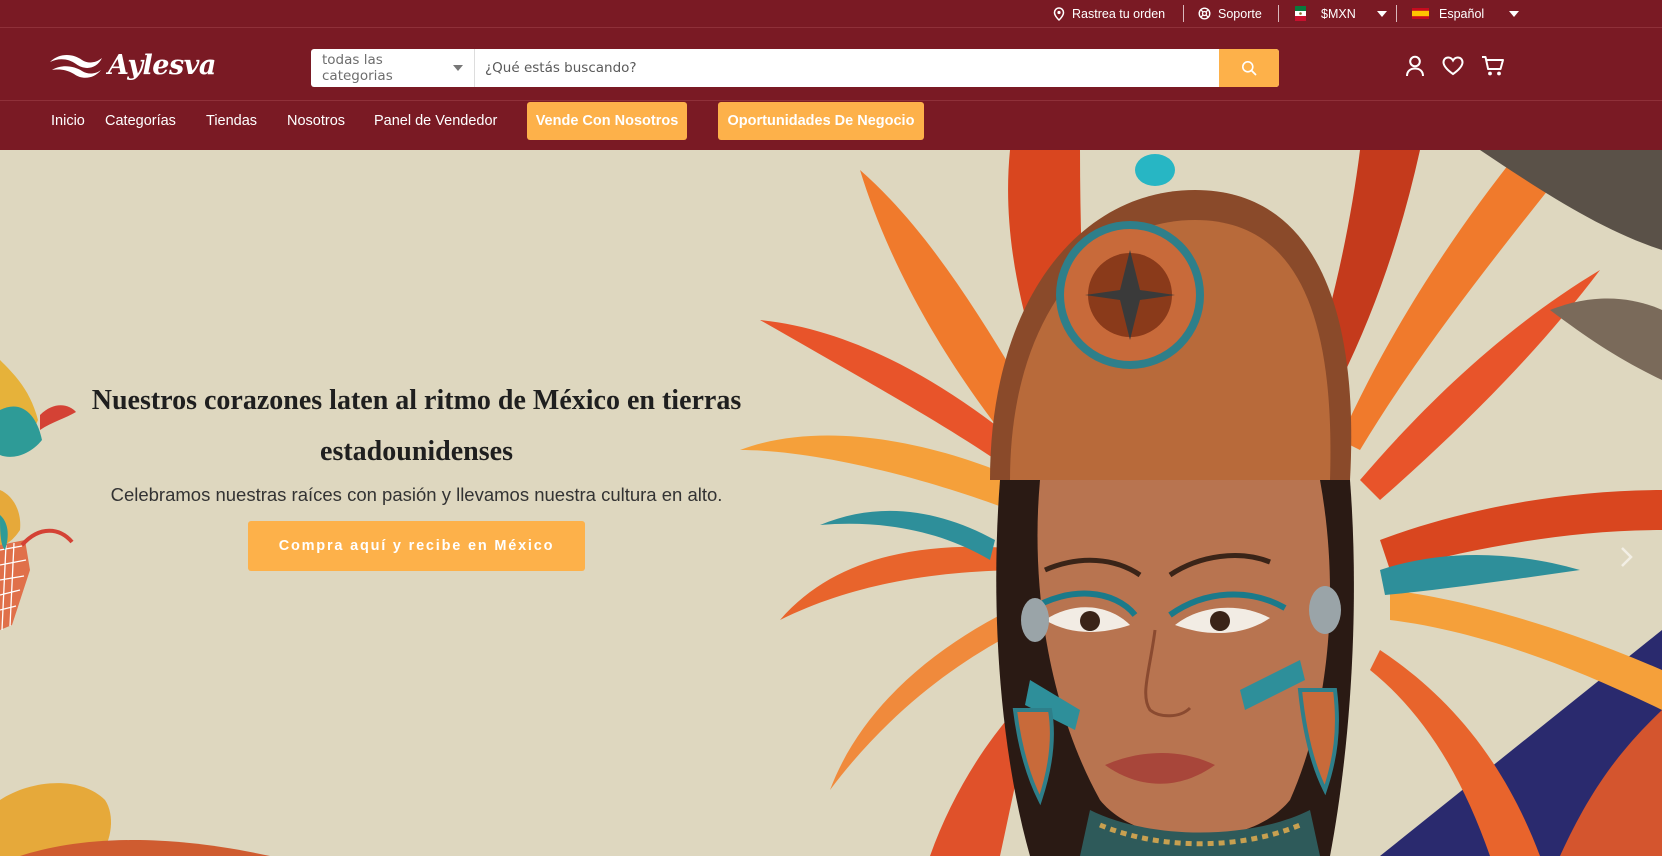  Describe the element at coordinates (1420, 13) in the screenshot. I see `spain-flag-icon` at that location.